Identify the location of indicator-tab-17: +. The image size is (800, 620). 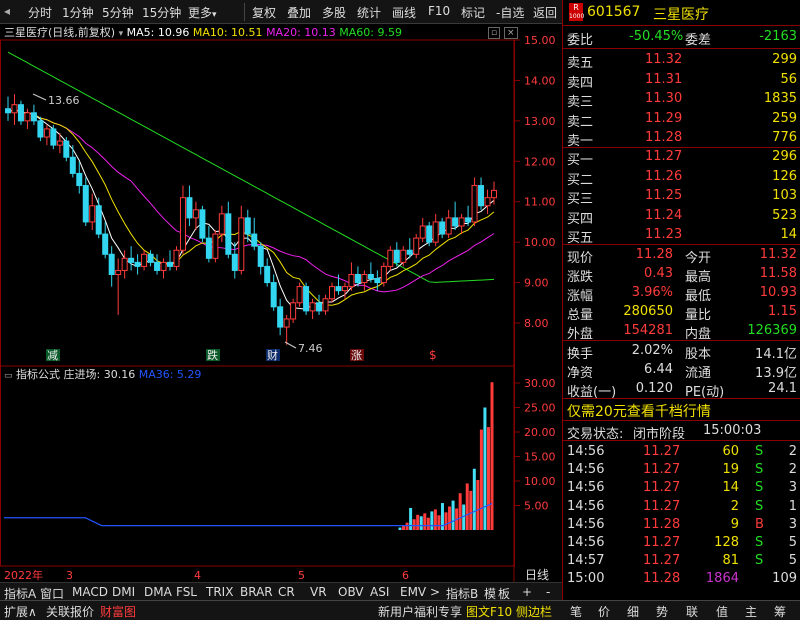
(527, 592).